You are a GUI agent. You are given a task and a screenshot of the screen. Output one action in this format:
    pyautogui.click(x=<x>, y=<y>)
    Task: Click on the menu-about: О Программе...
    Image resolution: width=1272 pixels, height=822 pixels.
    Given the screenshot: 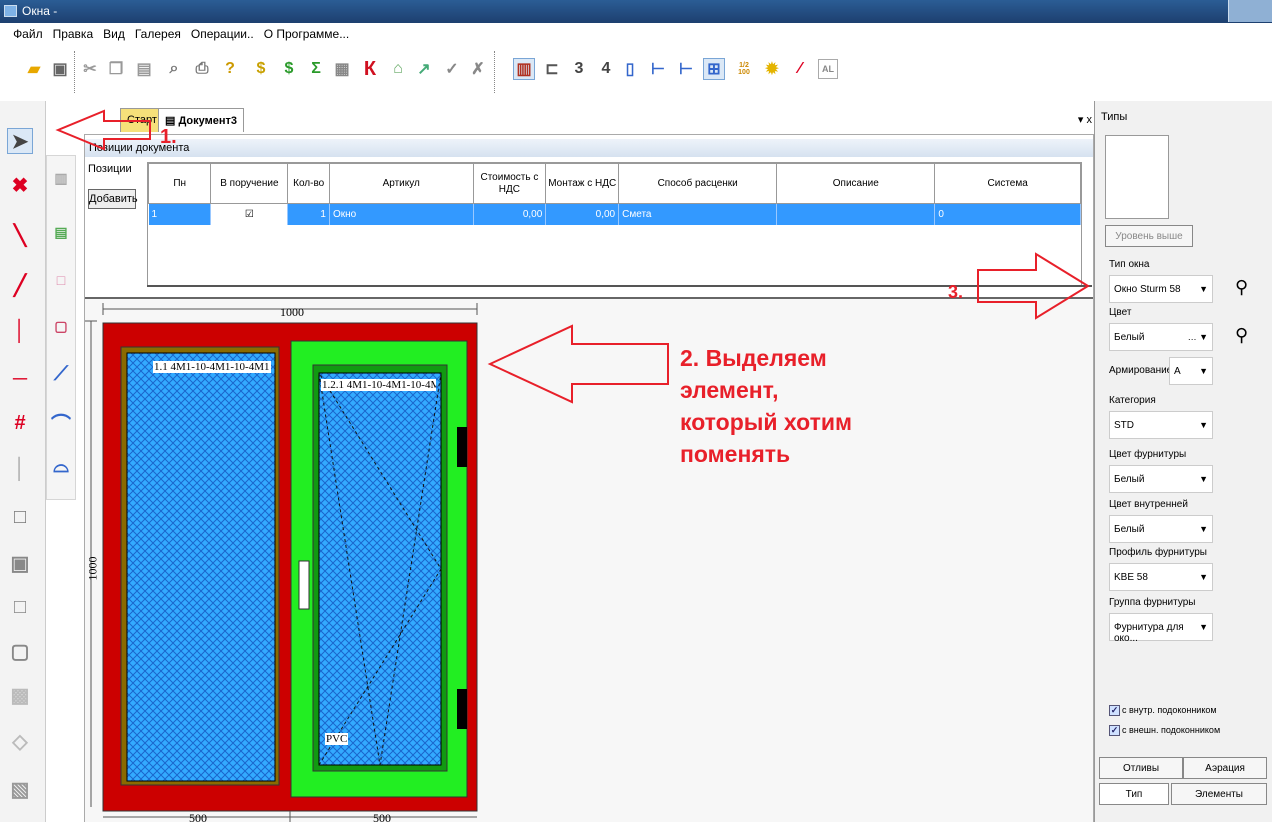 What is the action you would take?
    pyautogui.click(x=308, y=32)
    